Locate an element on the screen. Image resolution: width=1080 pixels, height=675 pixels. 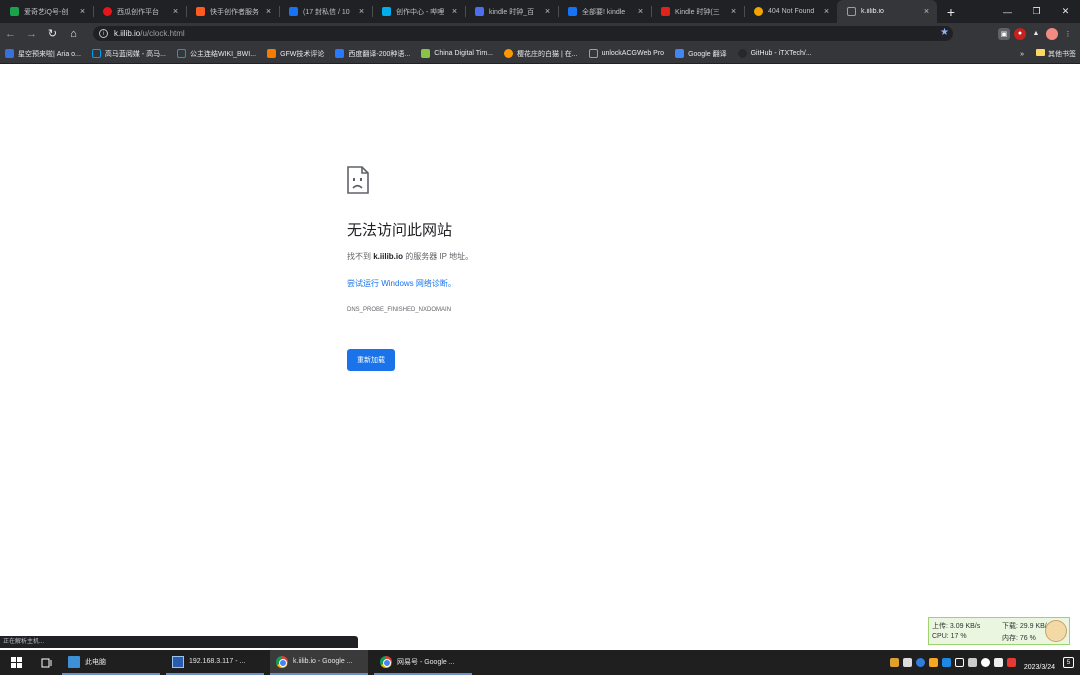
tab-xigua: 西瓜创作平台 × is located at coordinates (139, 11).